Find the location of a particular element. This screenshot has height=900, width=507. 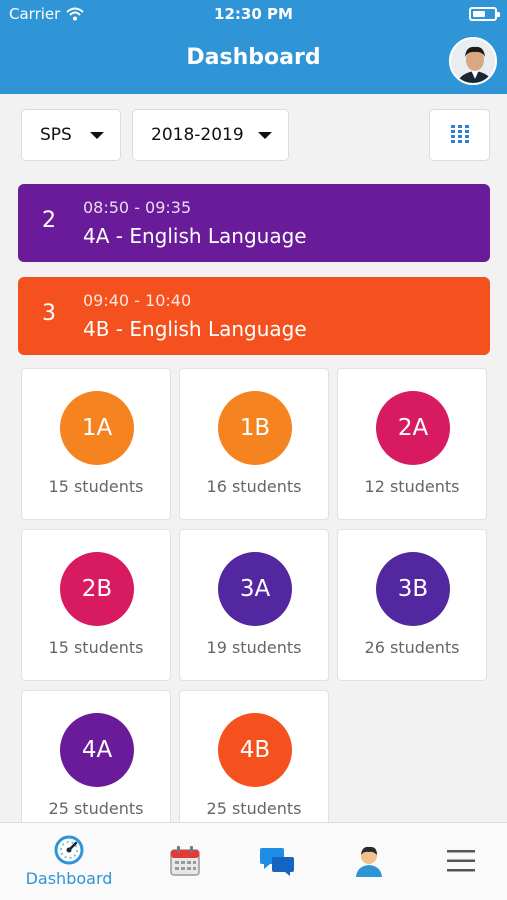

dashboard-gauge-icon is located at coordinates (69, 850).